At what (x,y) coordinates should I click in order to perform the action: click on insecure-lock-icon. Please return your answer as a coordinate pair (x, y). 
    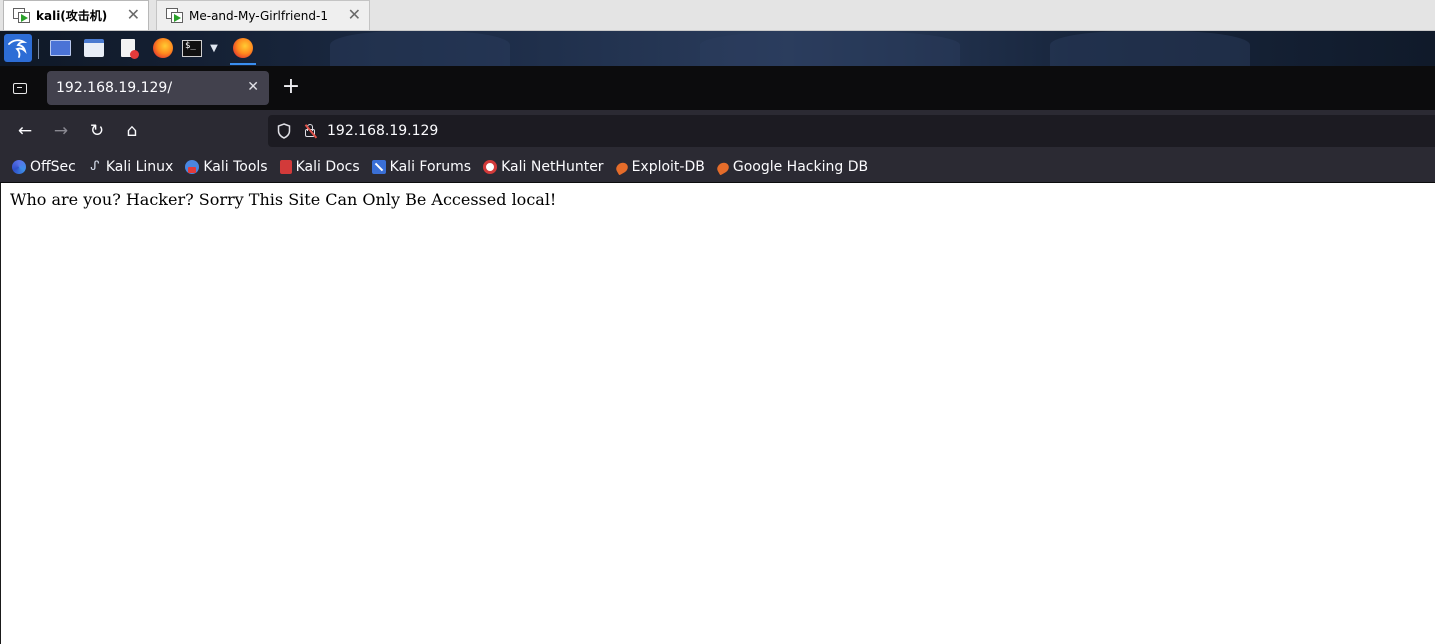
    Looking at the image, I should click on (310, 131).